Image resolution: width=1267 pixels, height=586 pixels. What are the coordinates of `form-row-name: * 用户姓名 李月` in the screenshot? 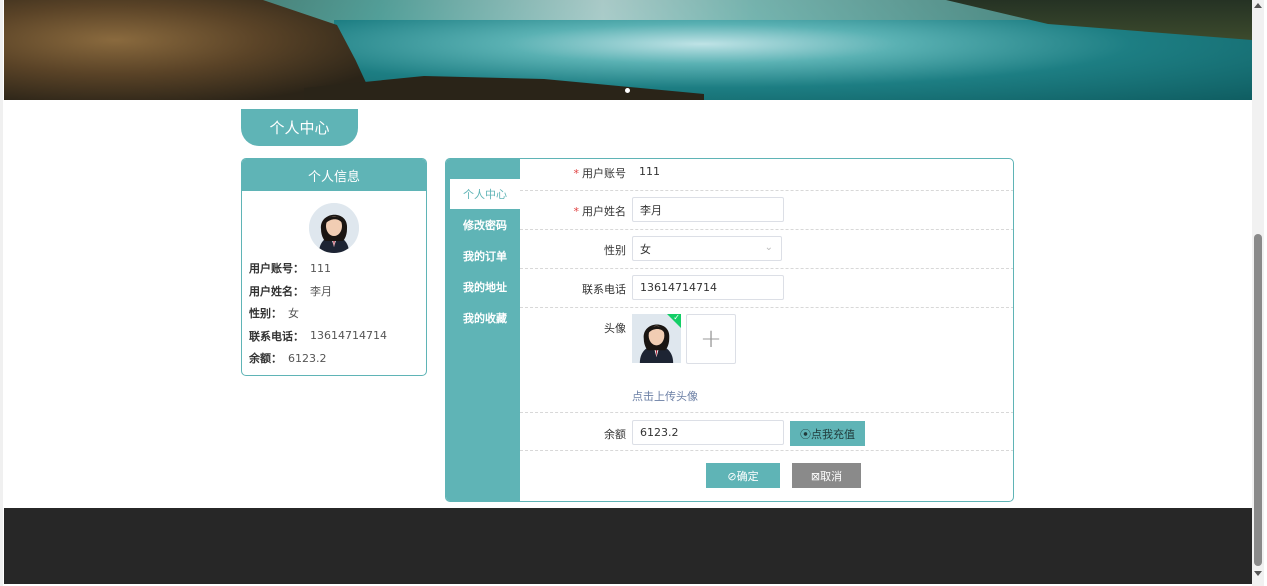 It's located at (766, 210).